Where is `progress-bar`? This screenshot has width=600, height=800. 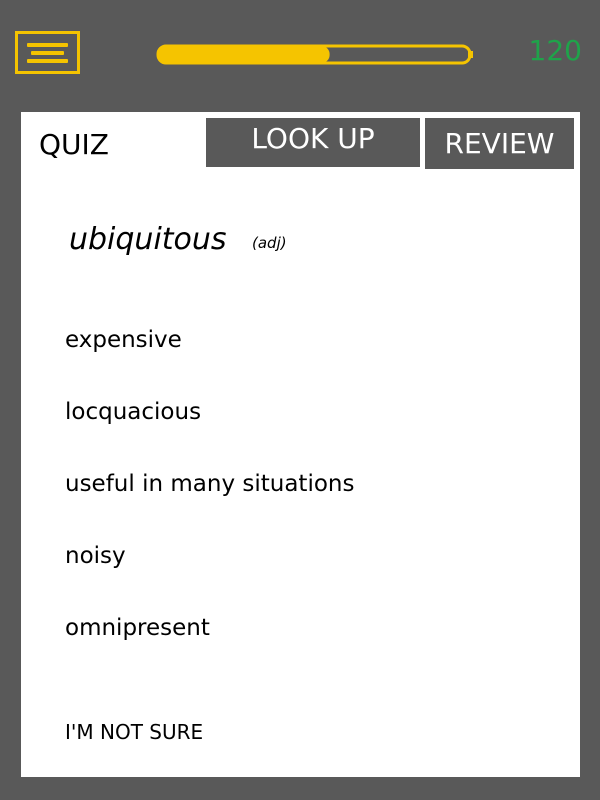 progress-bar is located at coordinates (315, 54).